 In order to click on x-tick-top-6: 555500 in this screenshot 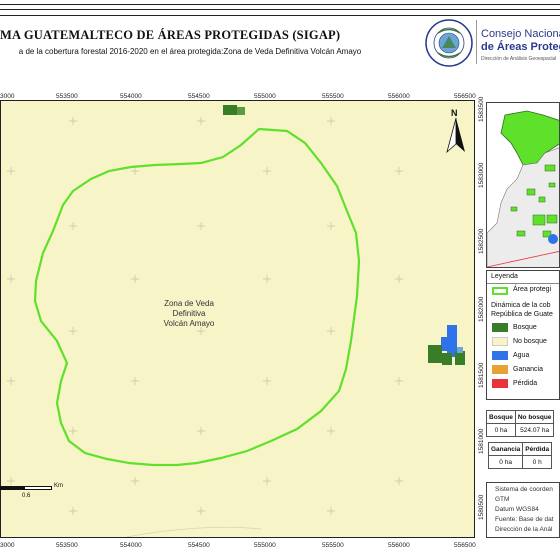, I will do `click(333, 96)`.